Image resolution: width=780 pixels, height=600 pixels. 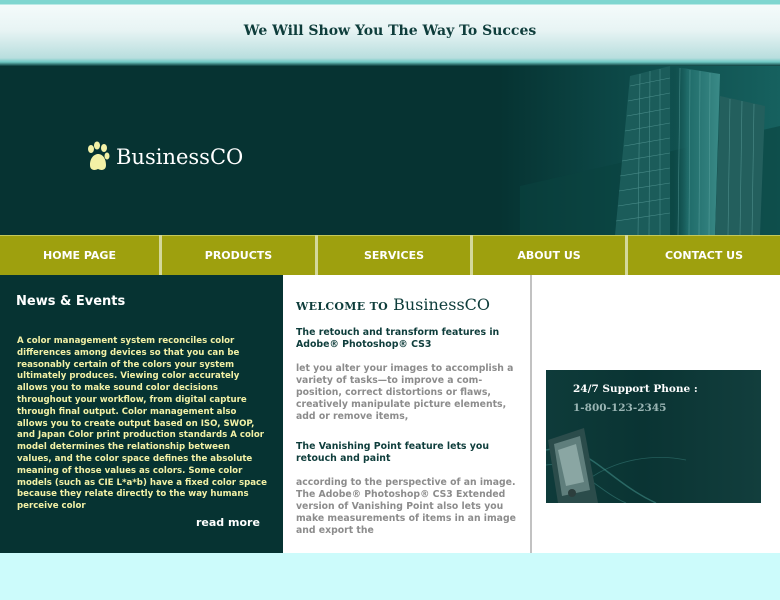 I want to click on nav-about: ABOUT US, so click(x=549, y=255).